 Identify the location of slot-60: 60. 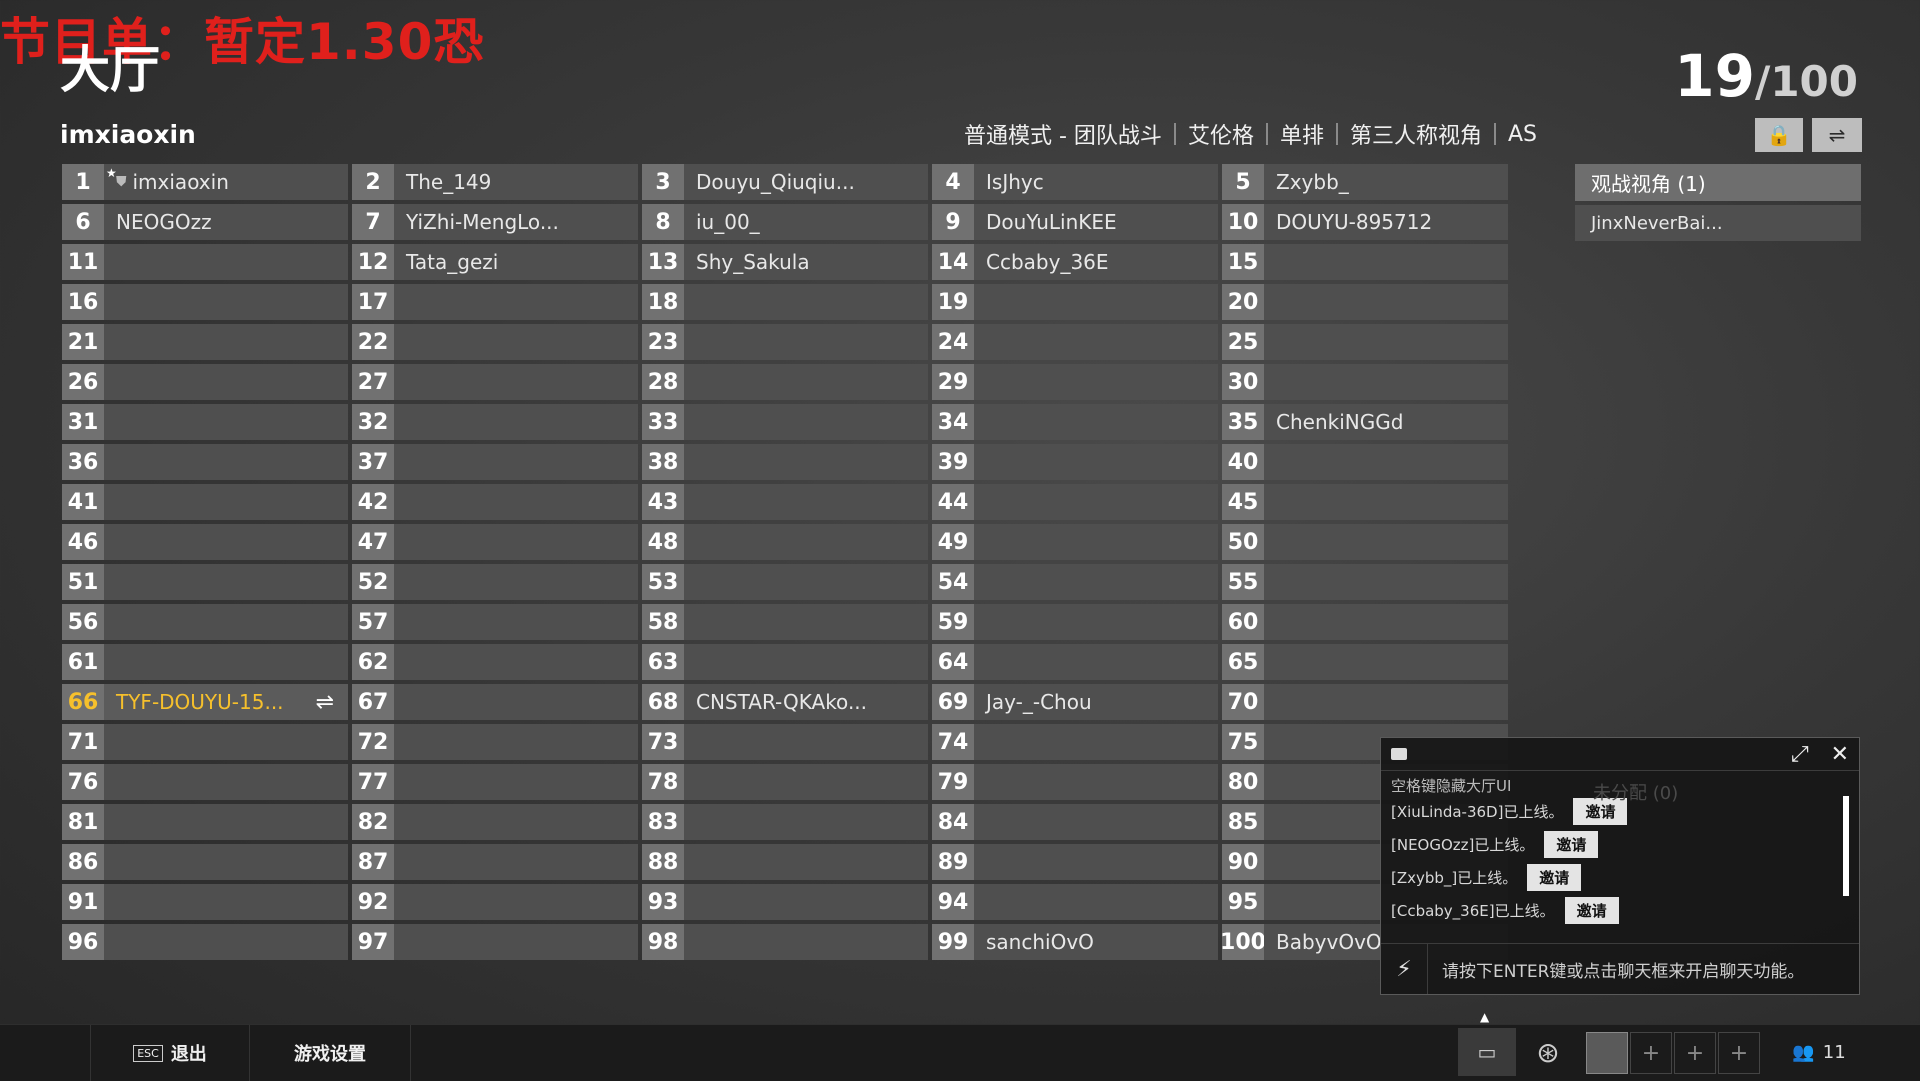
(1365, 622).